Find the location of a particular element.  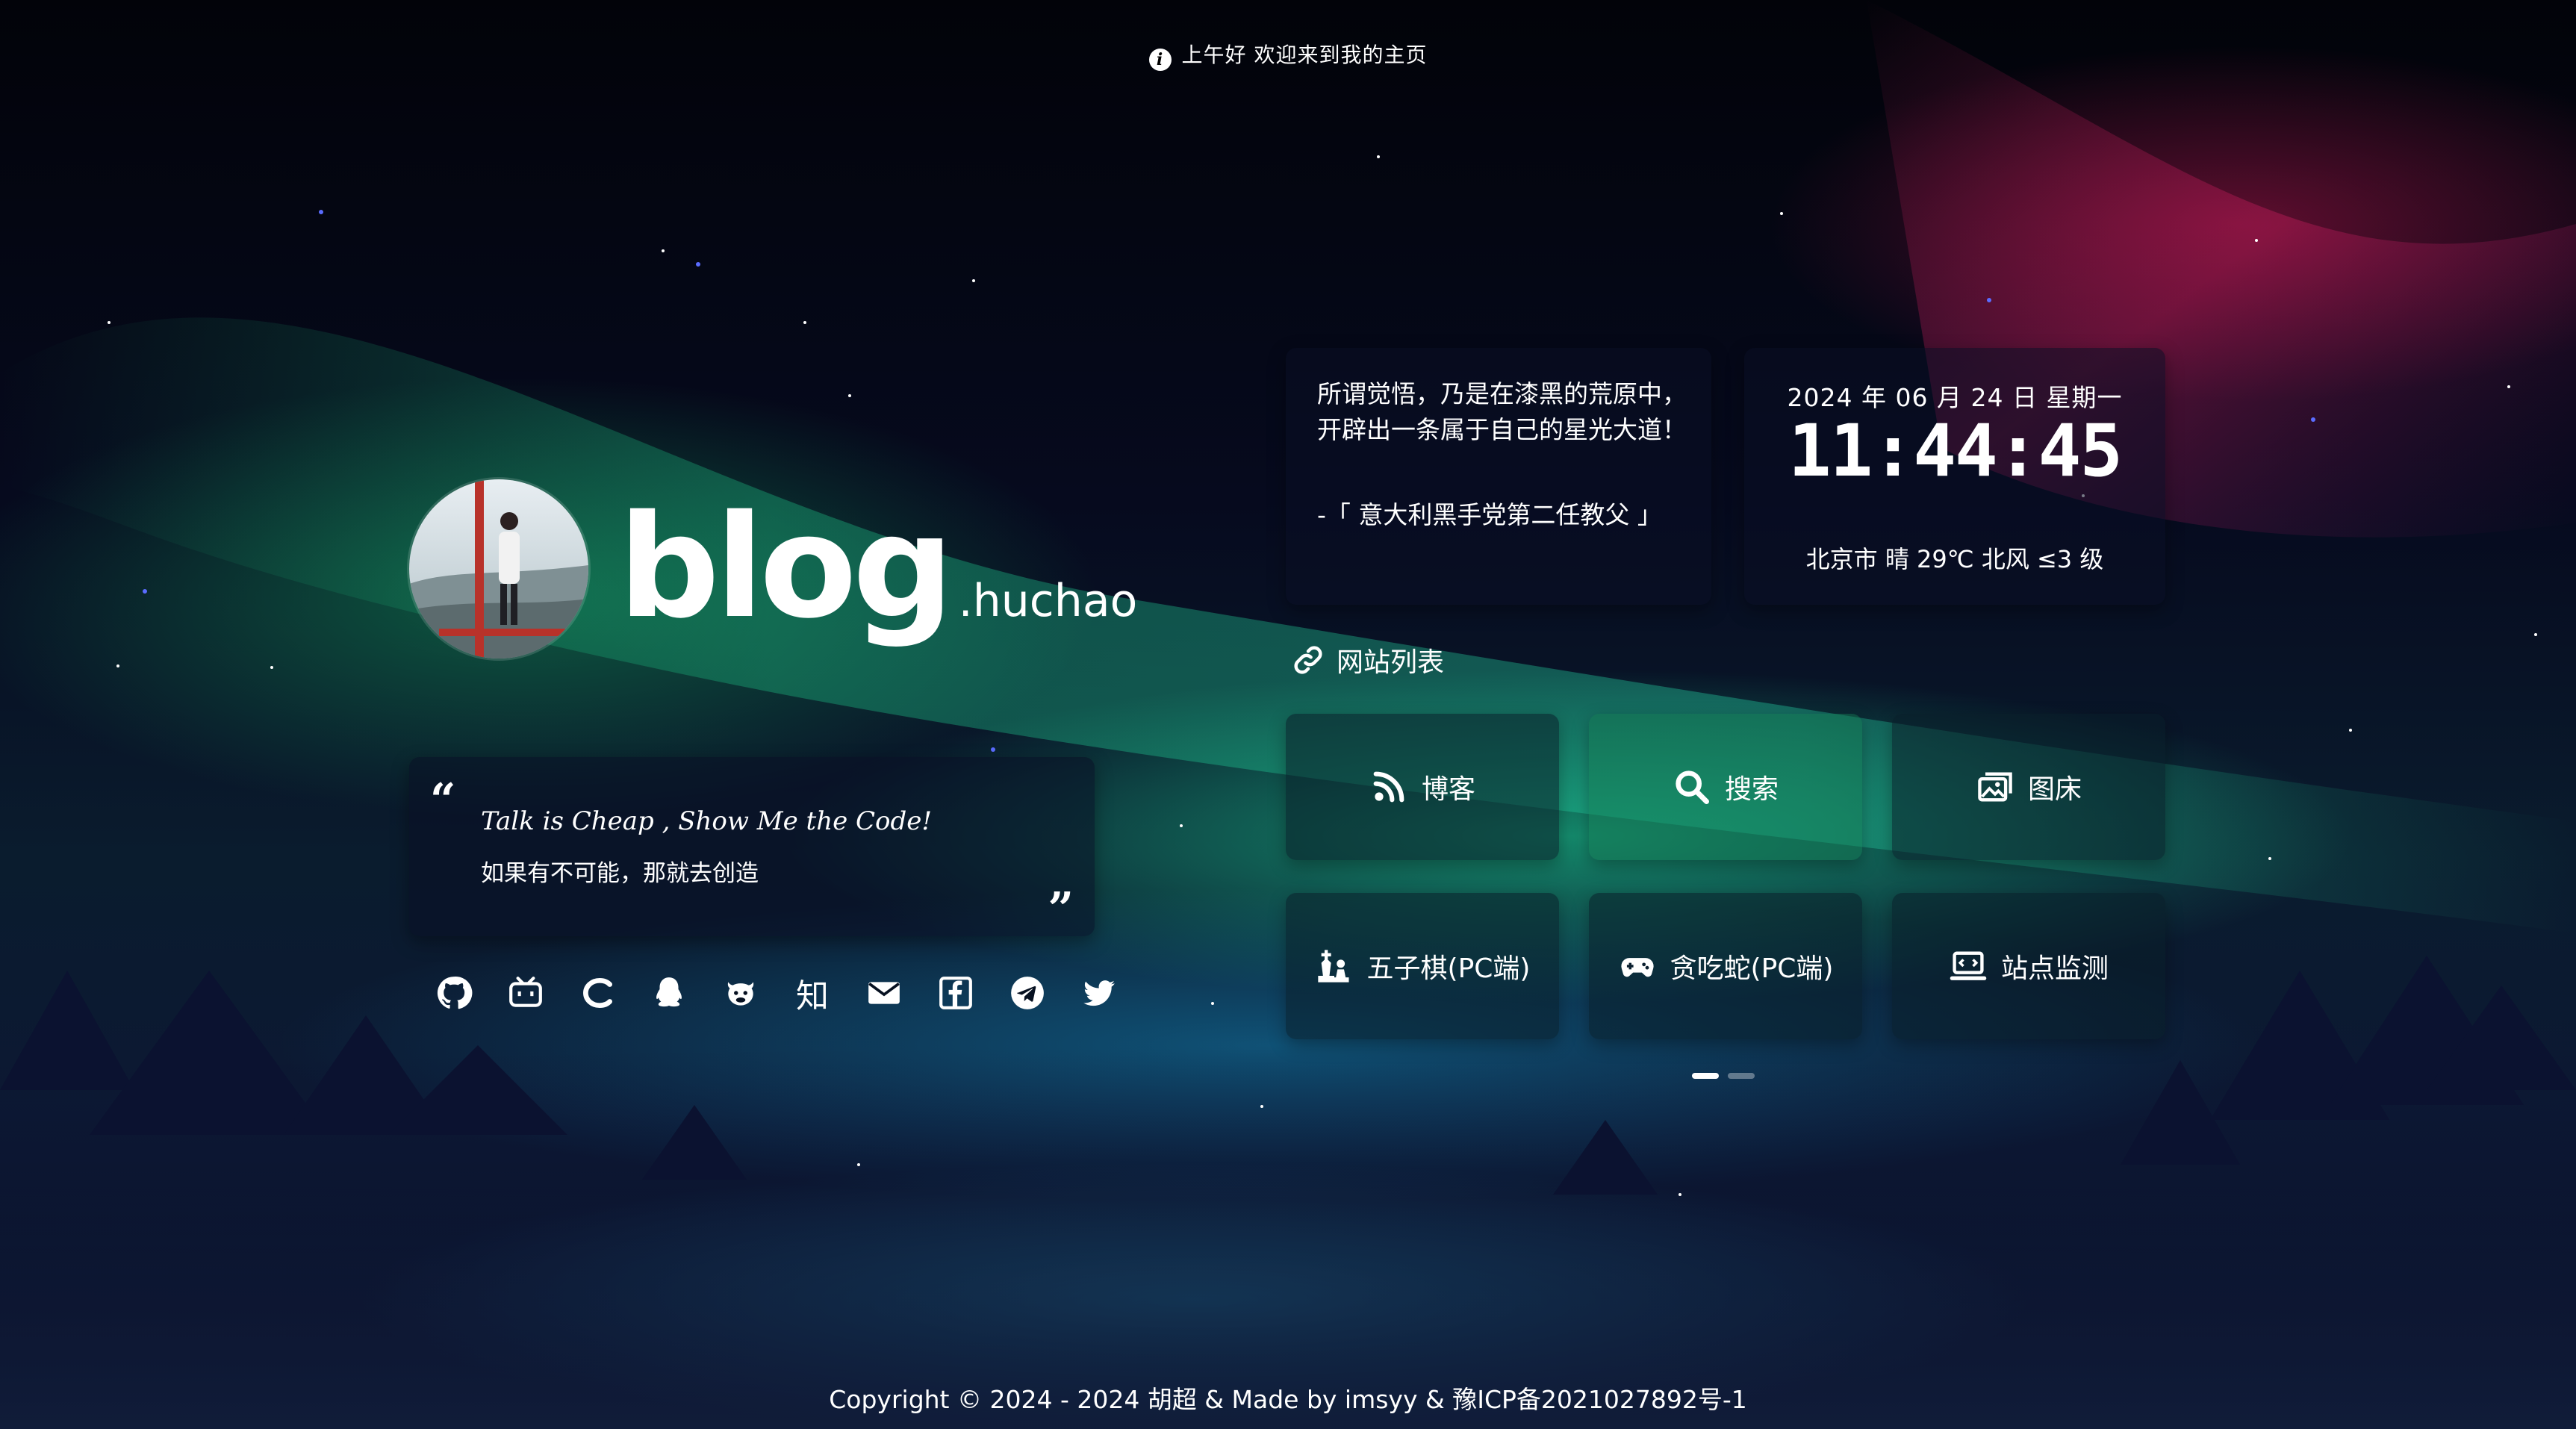

site-tile-gomoku: 五子棋(PC端) is located at coordinates (1422, 966).